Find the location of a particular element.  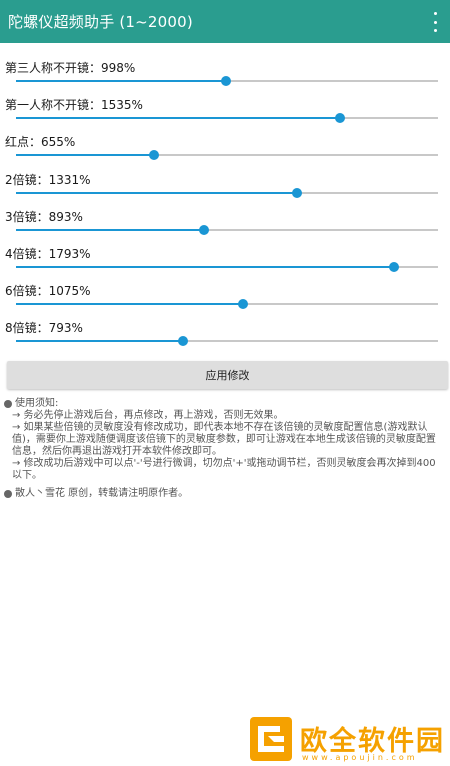

notes-heading: 使用须知: is located at coordinates (224, 404).